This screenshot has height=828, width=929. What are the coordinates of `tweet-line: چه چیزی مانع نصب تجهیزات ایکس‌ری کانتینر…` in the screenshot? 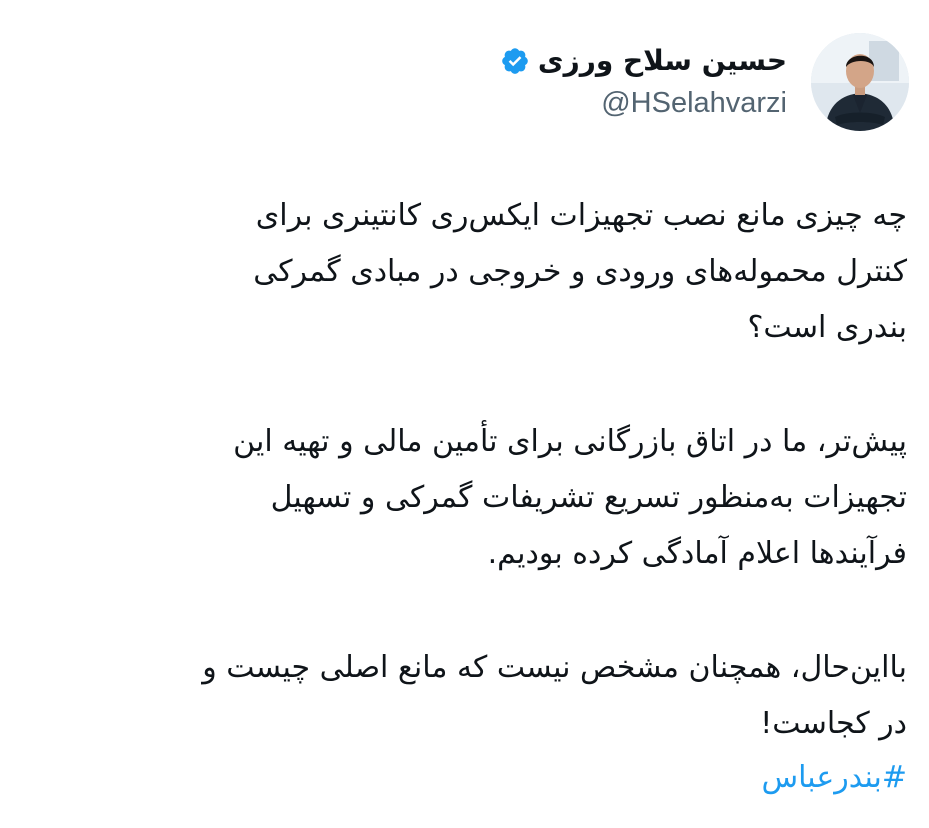 It's located at (581, 215).